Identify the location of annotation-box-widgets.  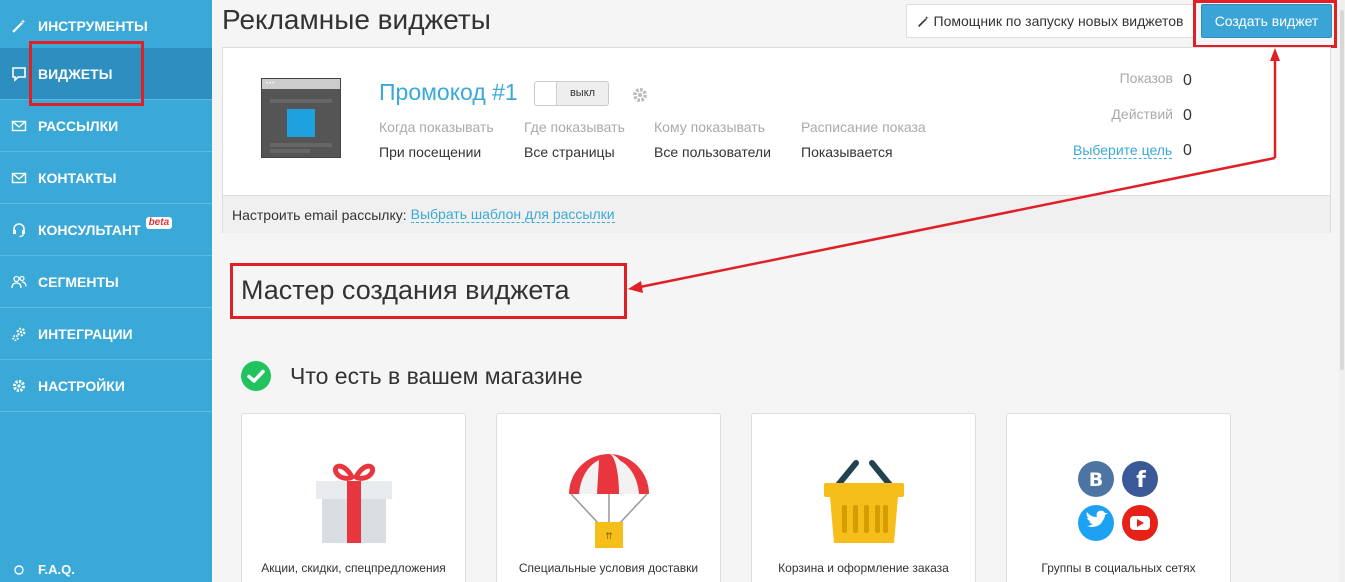
(86, 73).